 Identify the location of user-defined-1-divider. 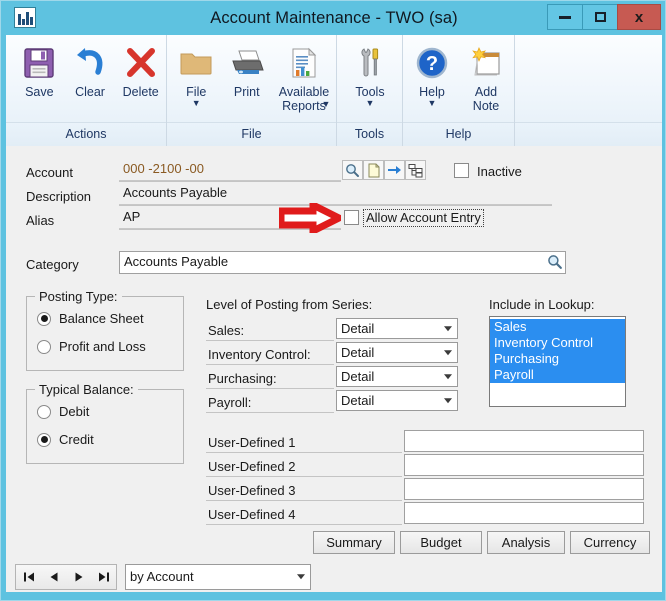
(304, 452).